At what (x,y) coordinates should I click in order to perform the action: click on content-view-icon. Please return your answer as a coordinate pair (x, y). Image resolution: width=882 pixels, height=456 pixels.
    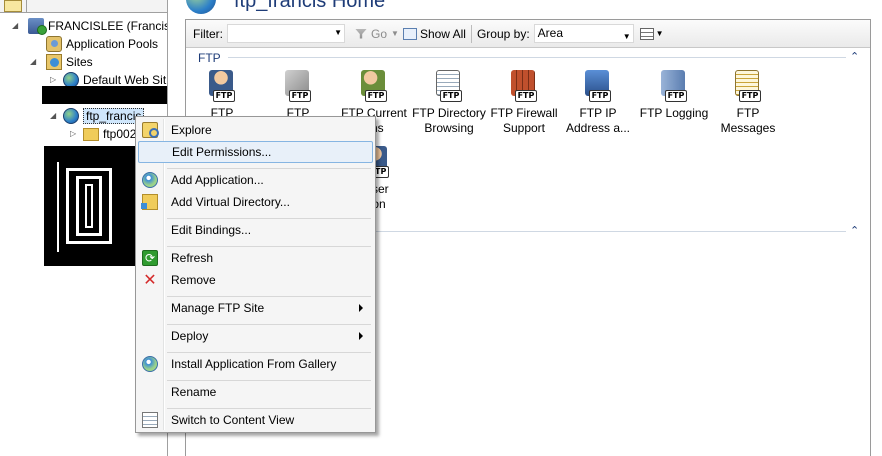
    Looking at the image, I should click on (150, 420).